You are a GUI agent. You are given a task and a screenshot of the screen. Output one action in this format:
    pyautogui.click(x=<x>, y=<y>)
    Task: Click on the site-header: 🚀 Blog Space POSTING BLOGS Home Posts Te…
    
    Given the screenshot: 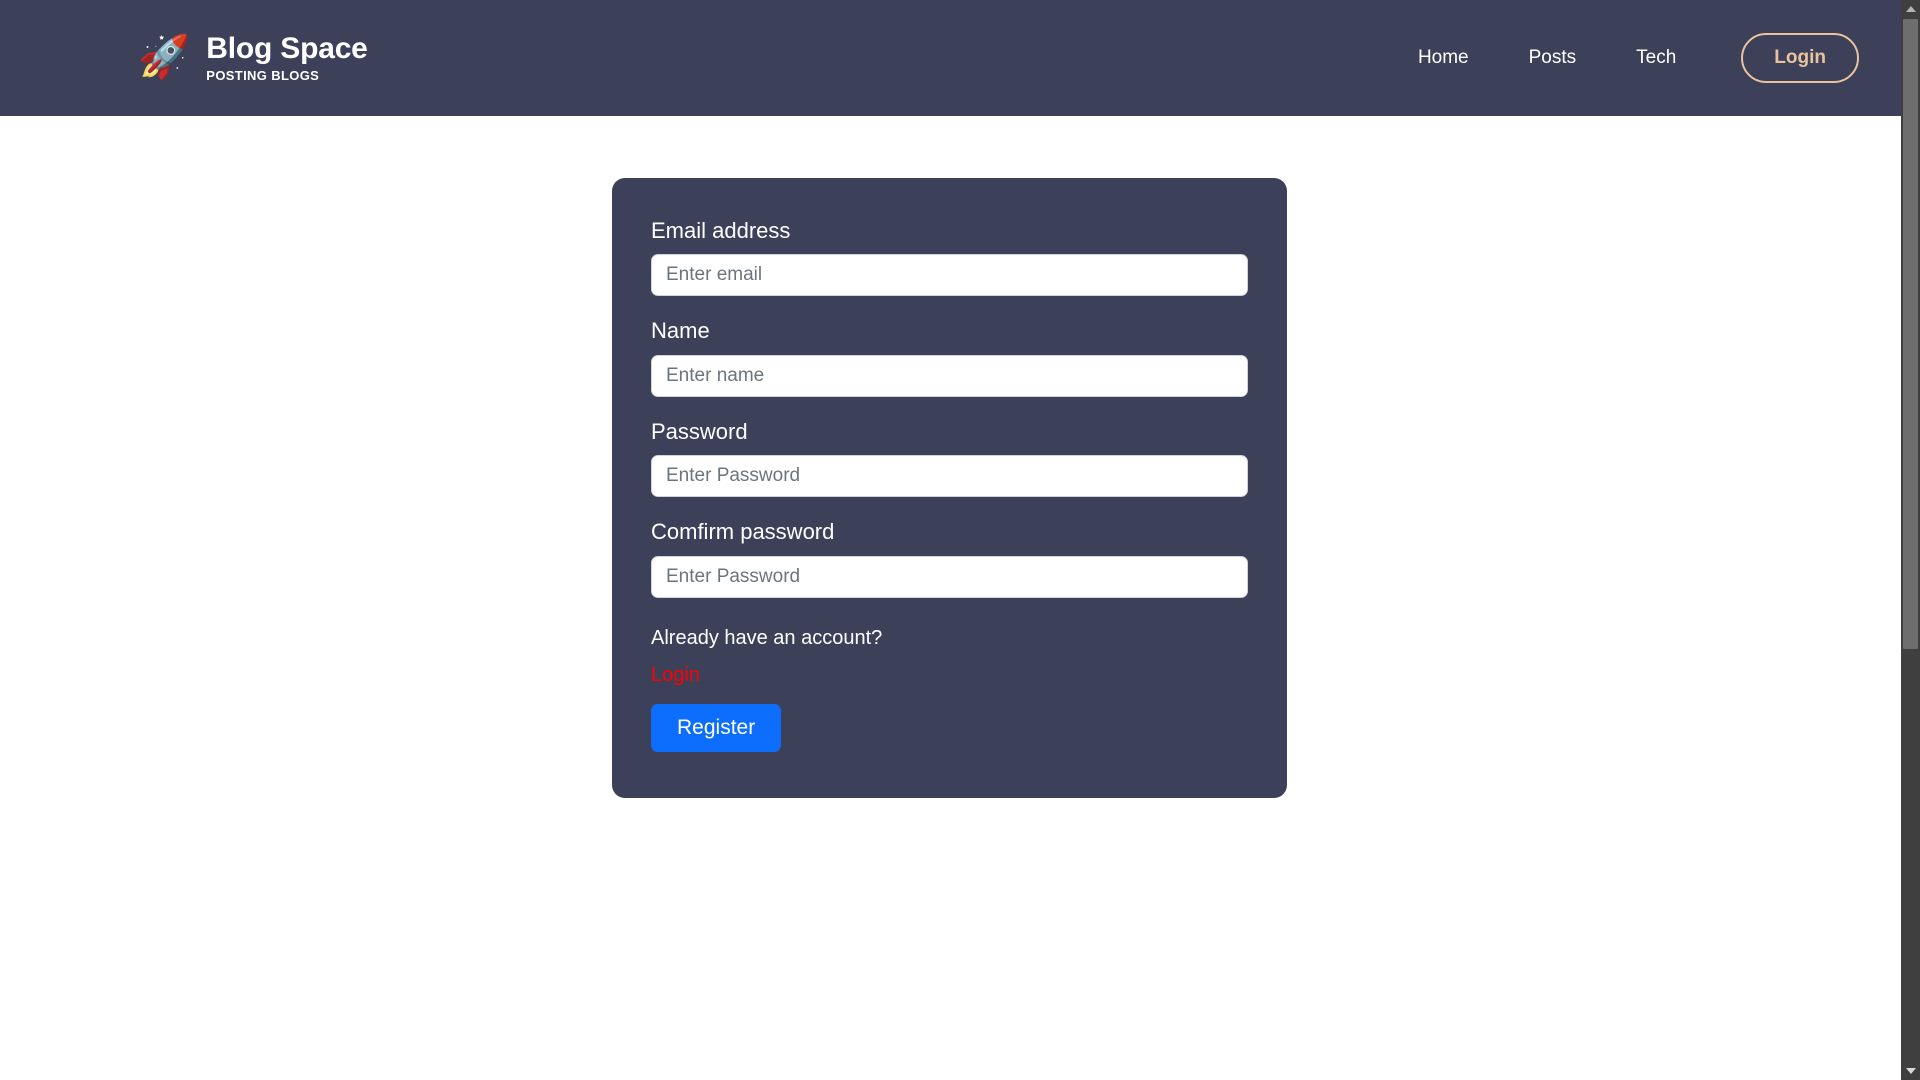 What is the action you would take?
    pyautogui.click(x=950, y=58)
    